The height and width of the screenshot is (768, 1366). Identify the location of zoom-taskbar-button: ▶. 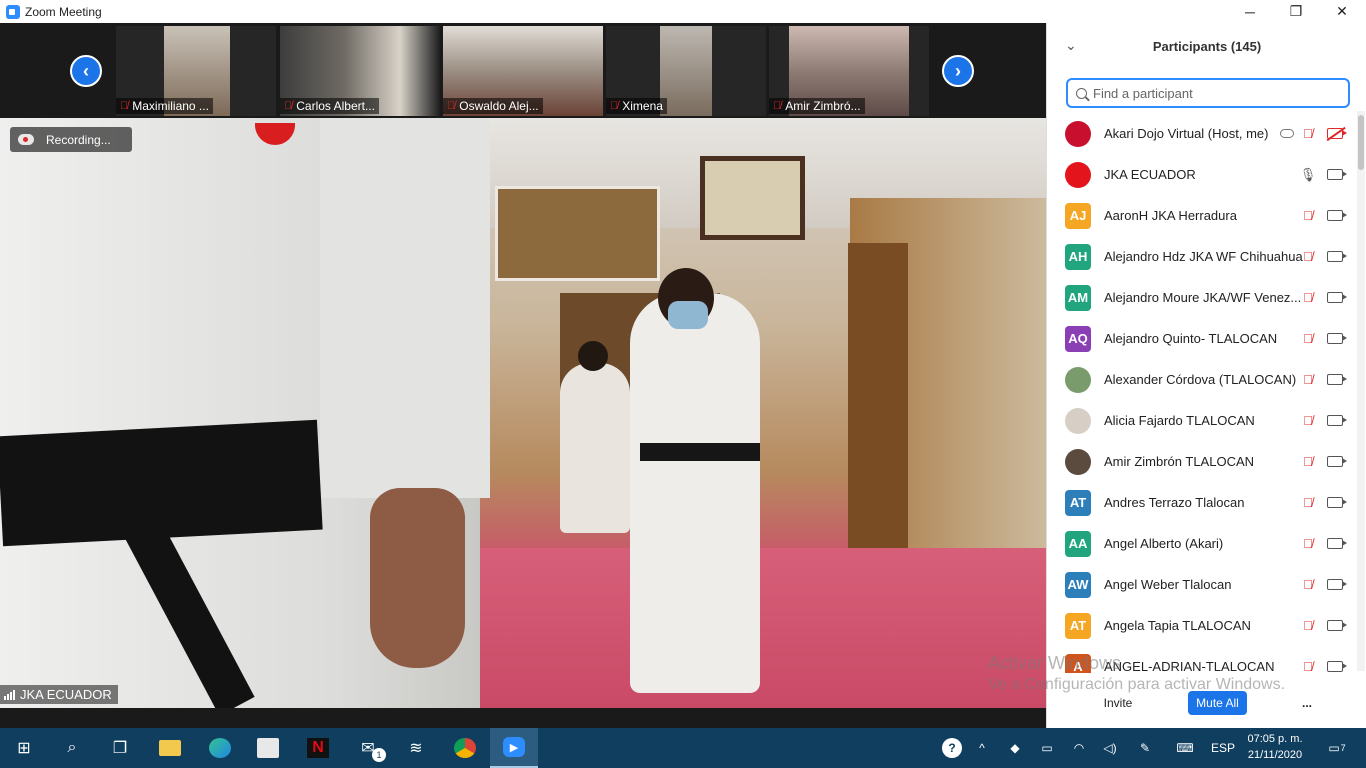
(514, 748).